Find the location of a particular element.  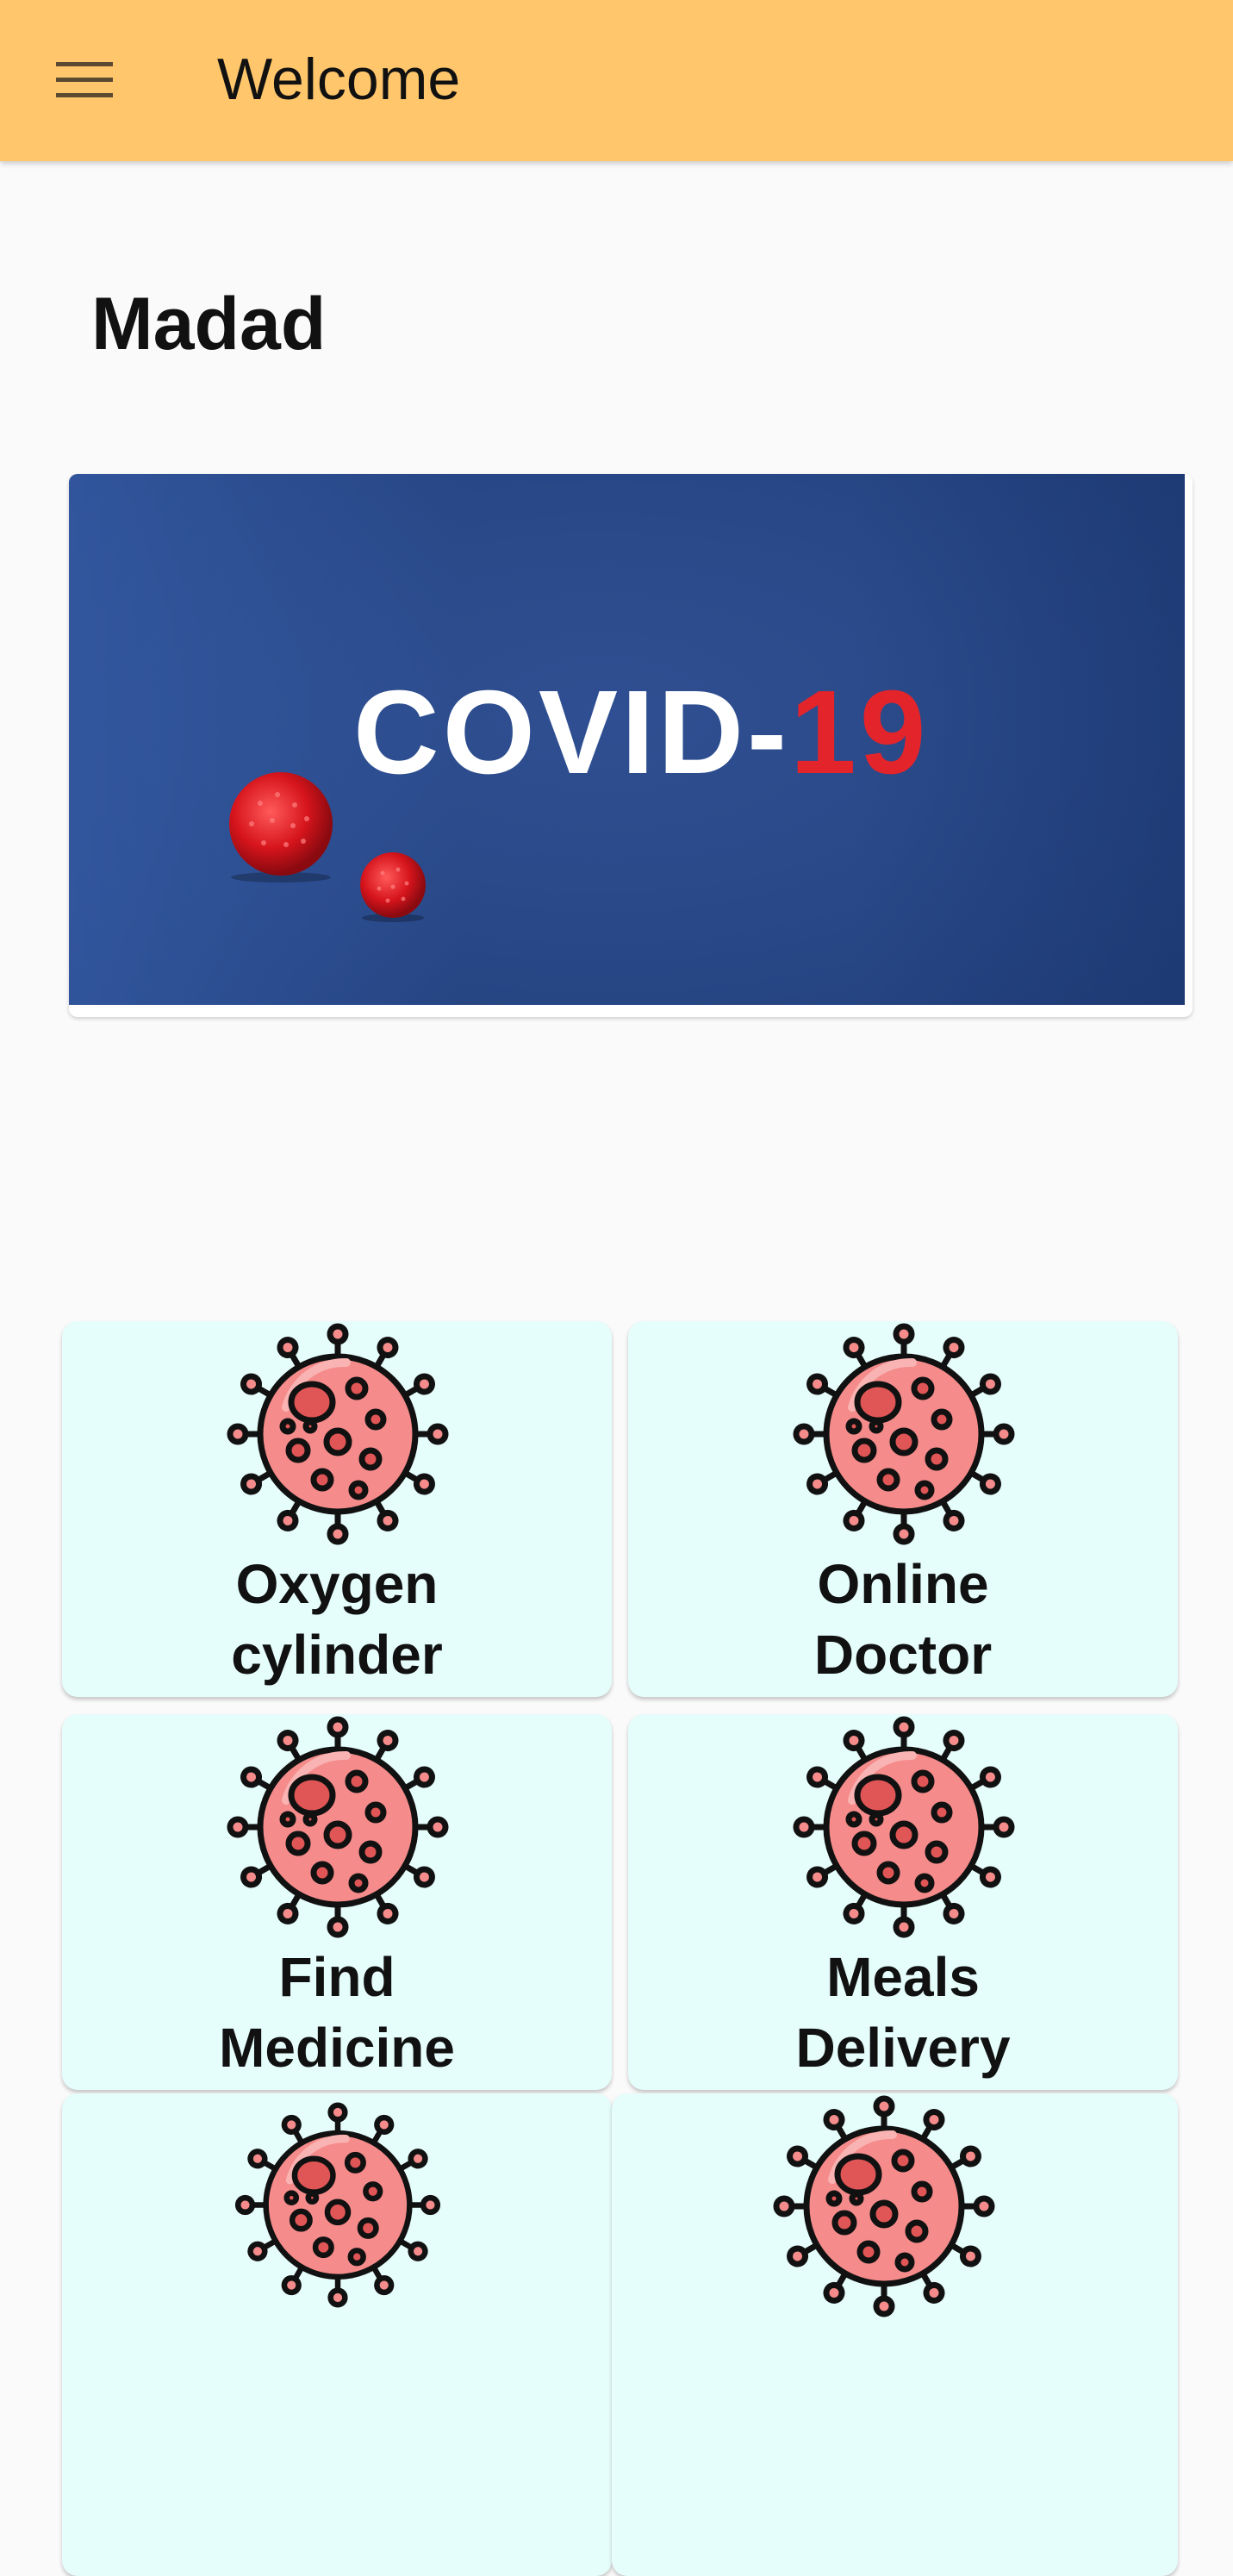

tile-oxygen-cylinder: Oxygen cylinder is located at coordinates (337, 1509).